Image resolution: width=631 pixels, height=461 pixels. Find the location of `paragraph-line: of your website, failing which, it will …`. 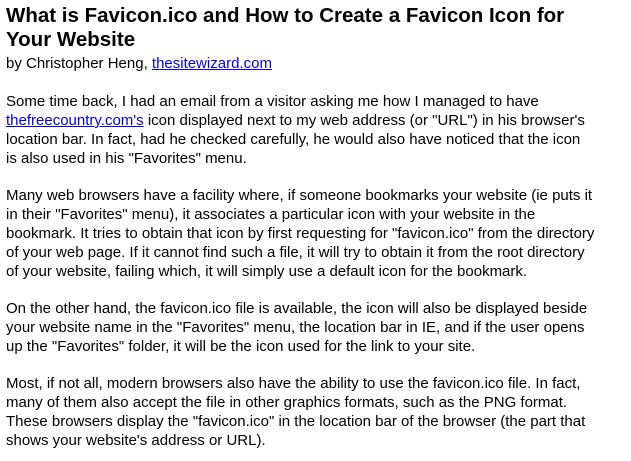

paragraph-line: of your website, failing which, it will … is located at coordinates (267, 271).